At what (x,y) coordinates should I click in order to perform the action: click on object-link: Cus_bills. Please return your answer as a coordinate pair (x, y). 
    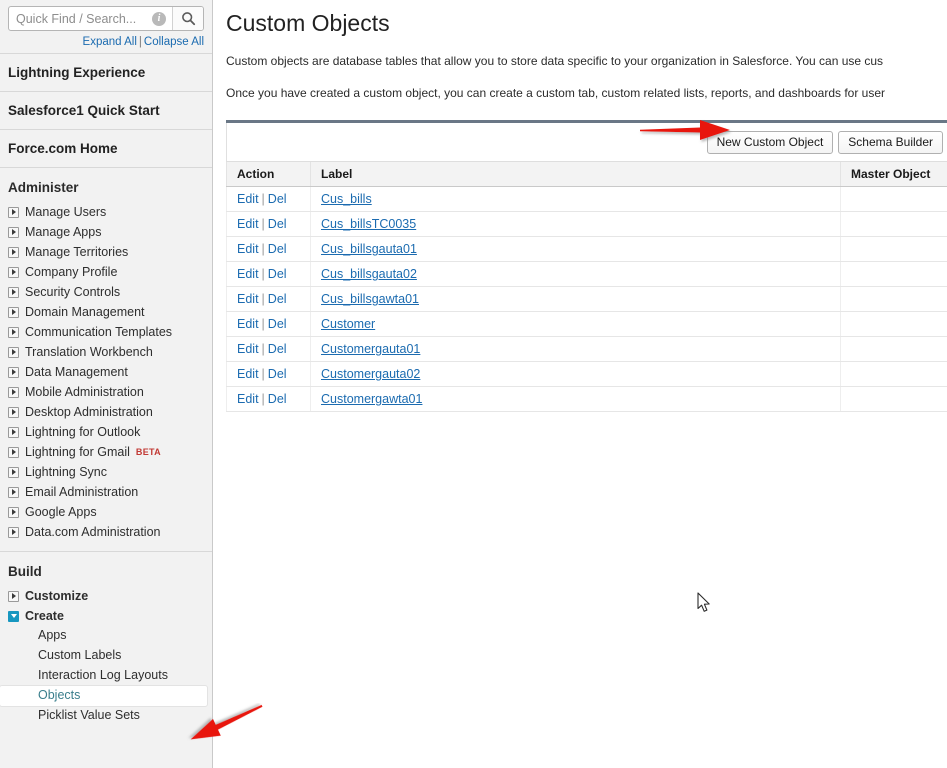
    Looking at the image, I should click on (346, 199).